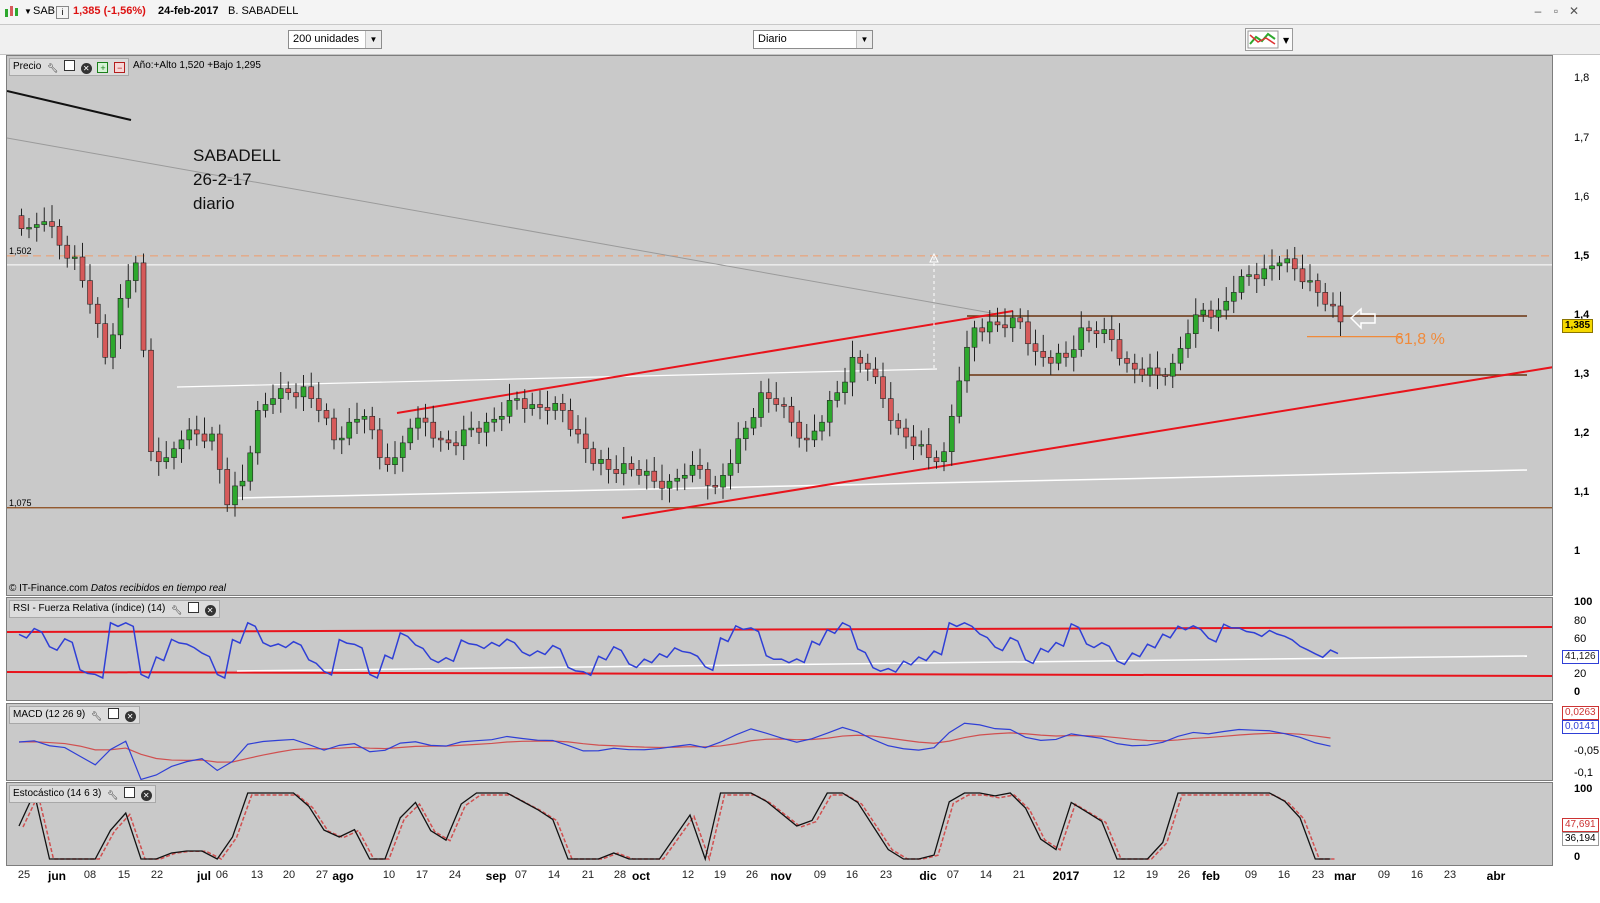 The image size is (1600, 903). I want to click on x-tick-label: 19, so click(1152, 875).